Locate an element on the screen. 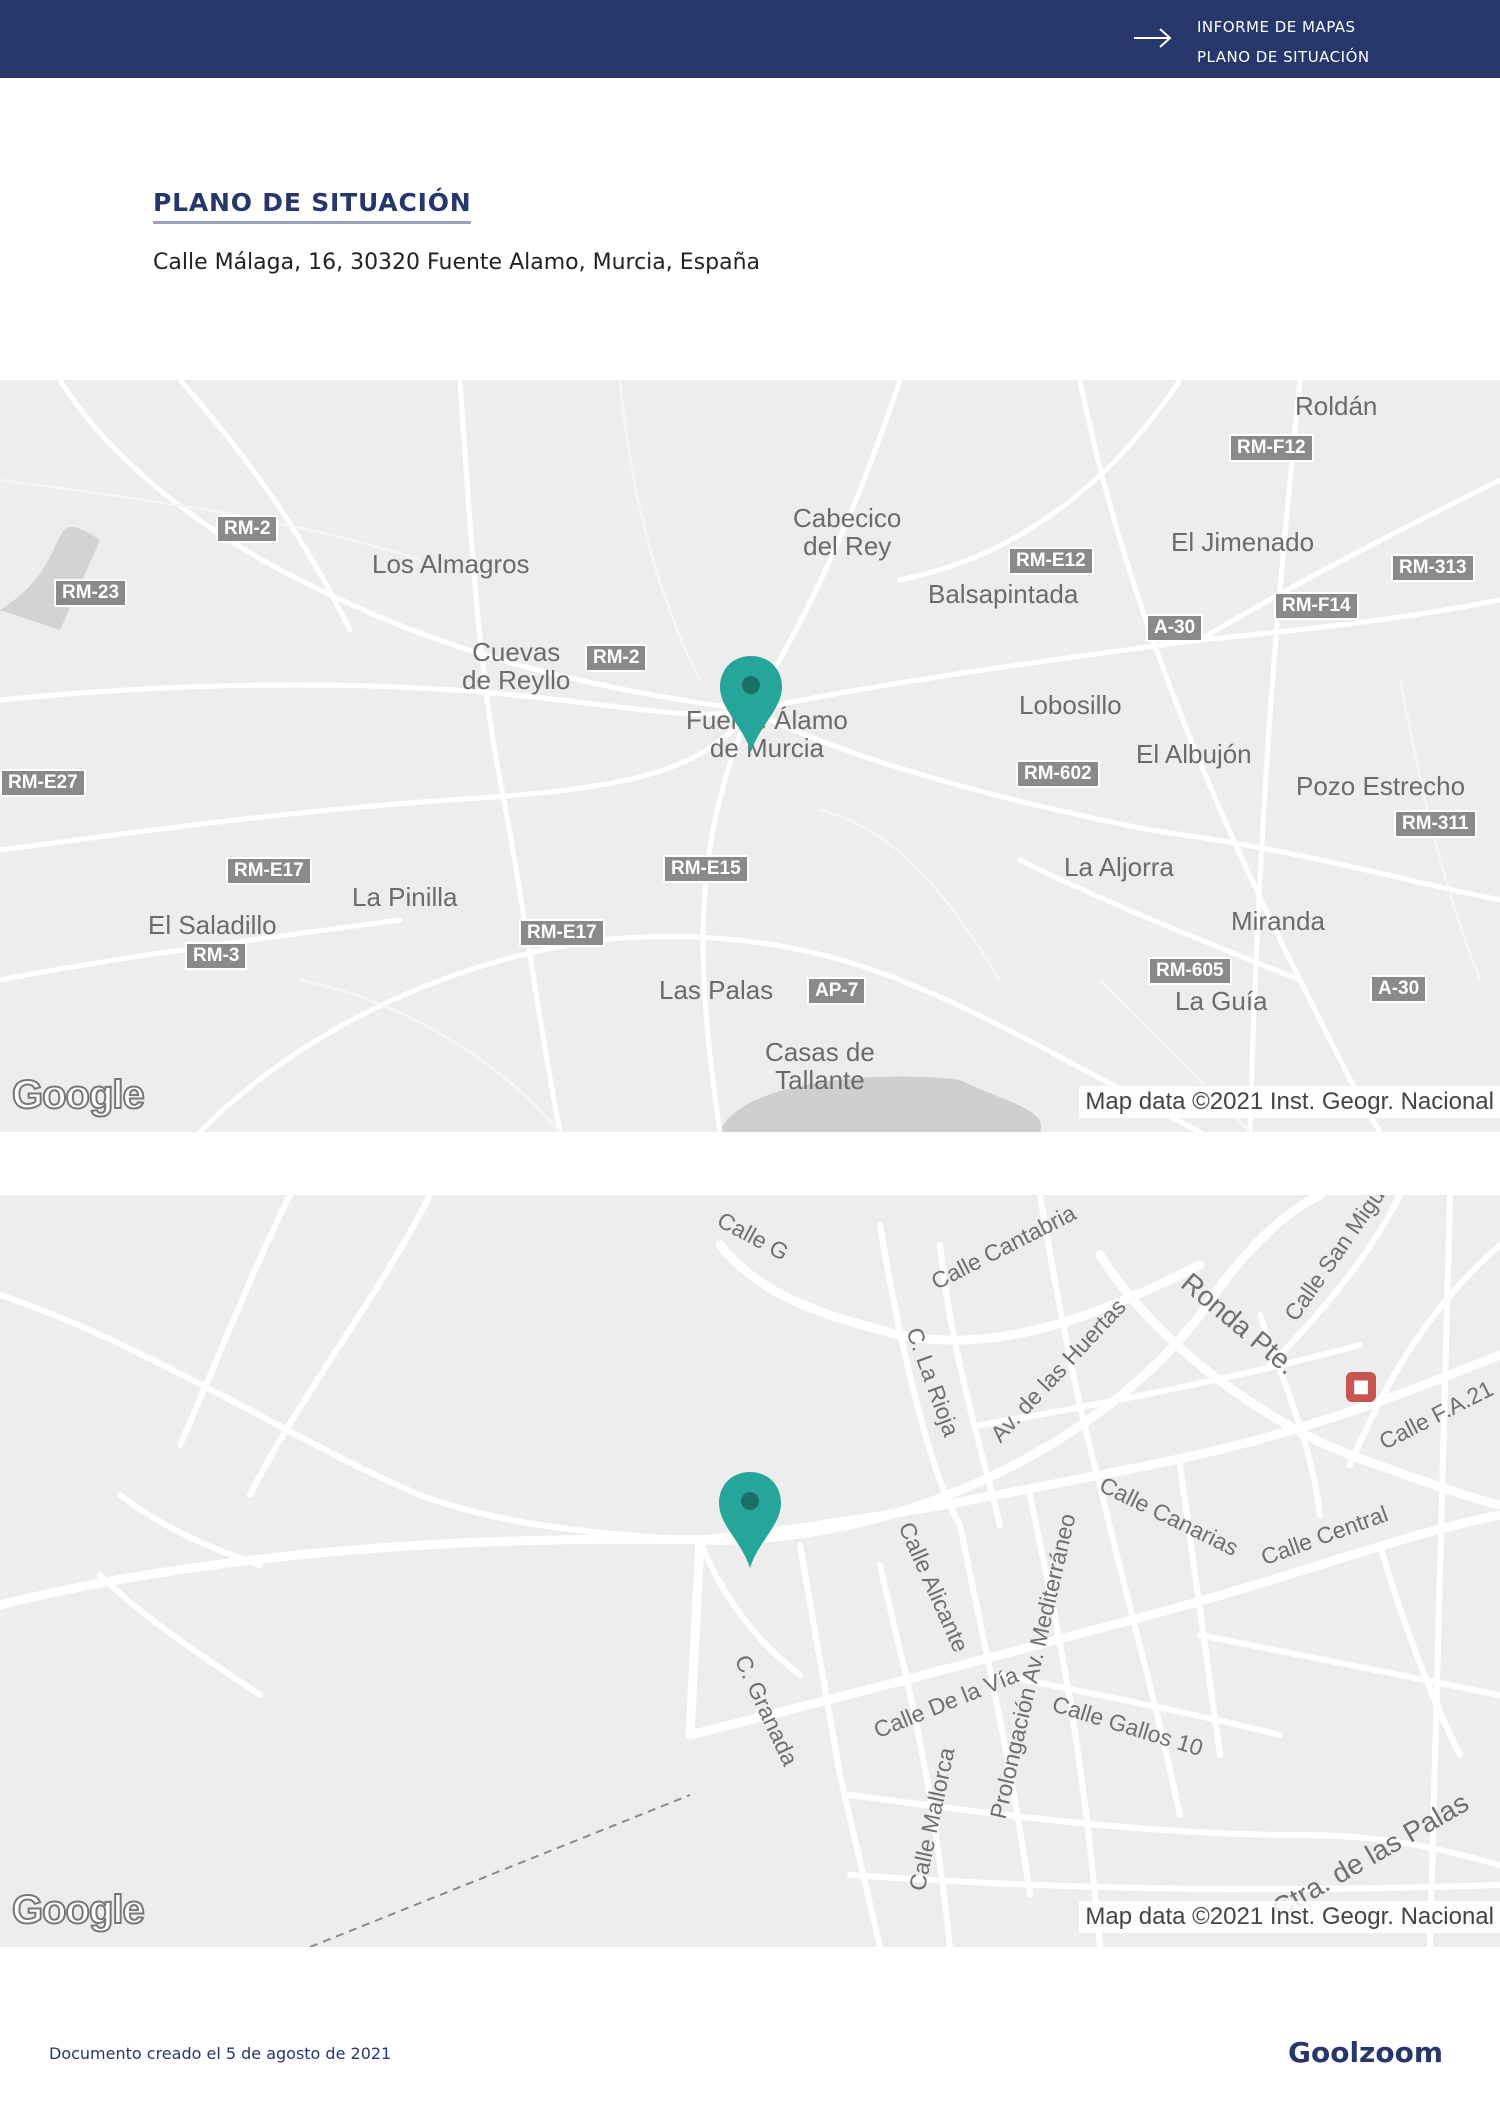 This screenshot has width=1500, height=2126. place-roldan: Roldán is located at coordinates (1336, 406).